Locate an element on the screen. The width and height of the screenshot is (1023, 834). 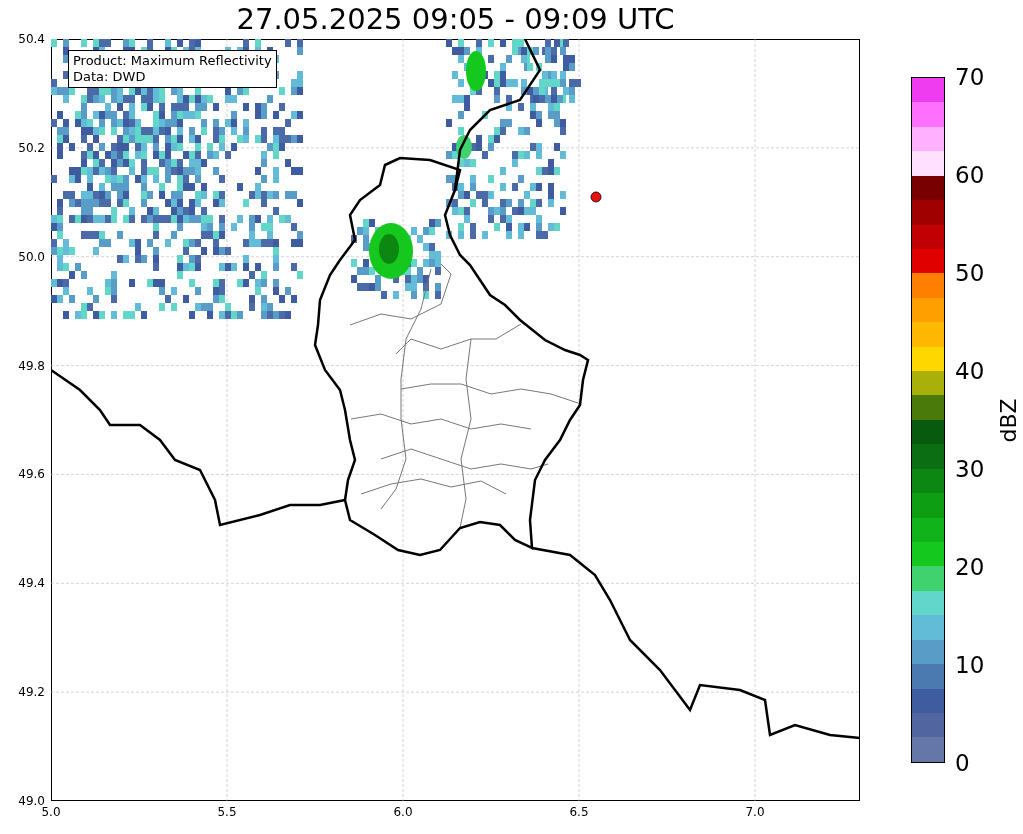
colorbar-tick-label: 0 is located at coordinates (962, 763).